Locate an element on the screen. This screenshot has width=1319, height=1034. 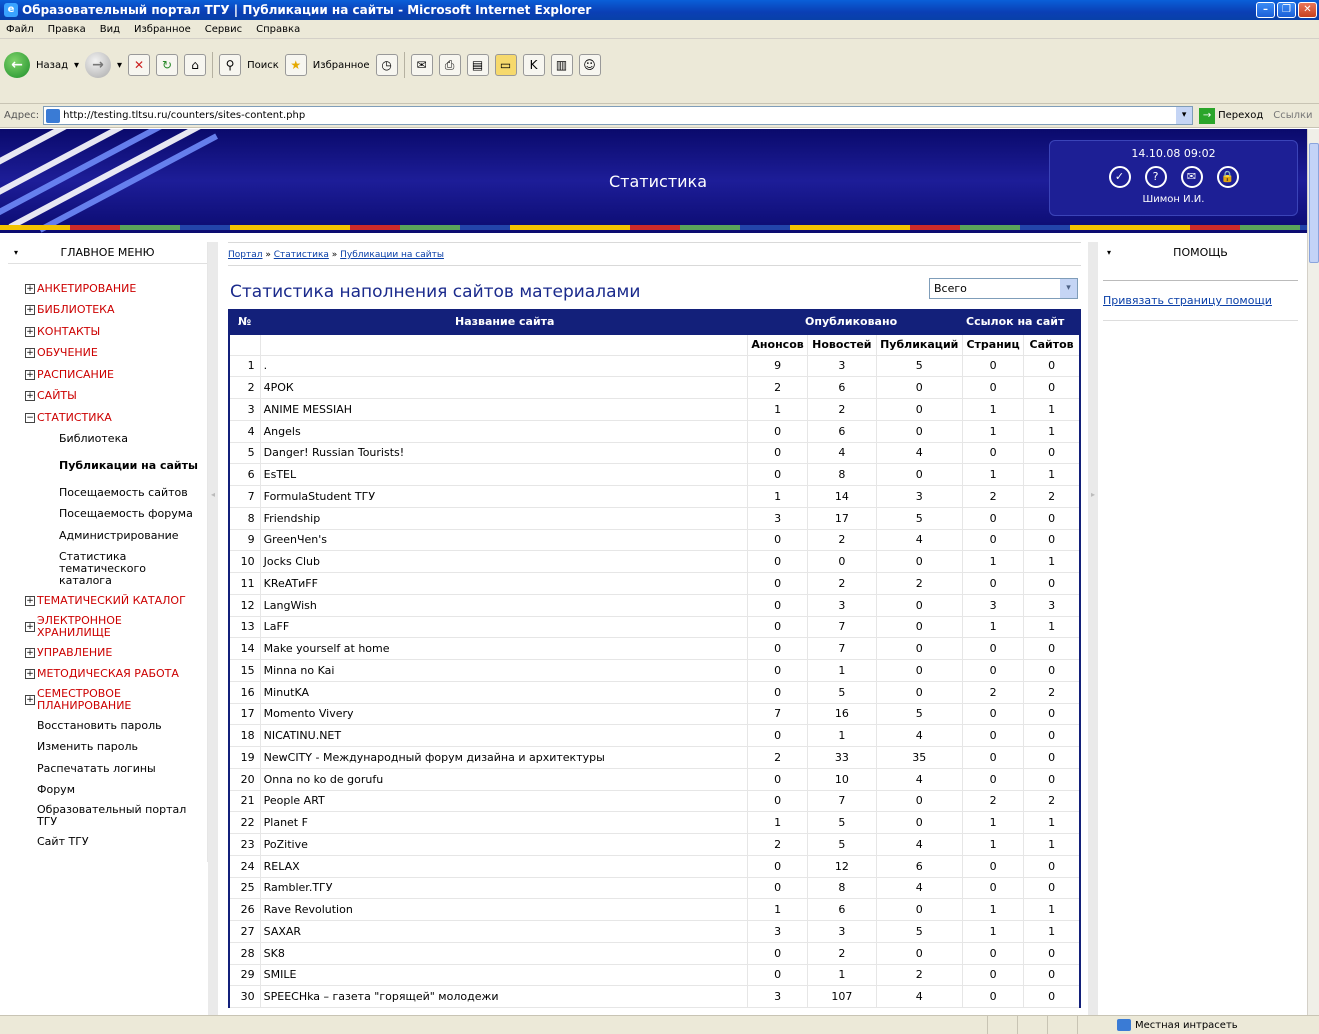
menu-view: Вид is located at coordinates (110, 29).